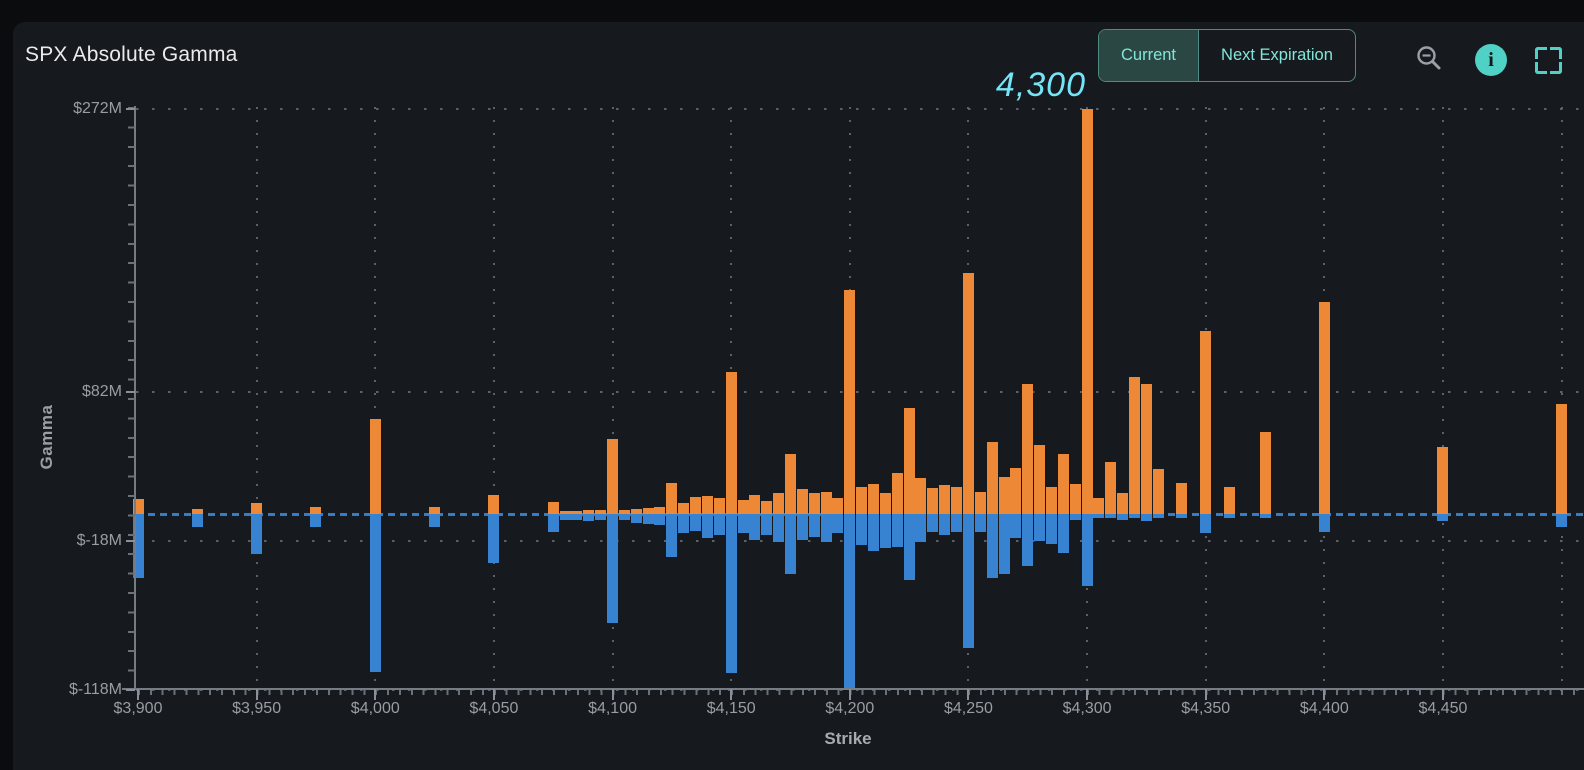 Image resolution: width=1584 pixels, height=770 pixels. Describe the element at coordinates (1149, 55) in the screenshot. I see `toggle-current-button: Current` at that location.